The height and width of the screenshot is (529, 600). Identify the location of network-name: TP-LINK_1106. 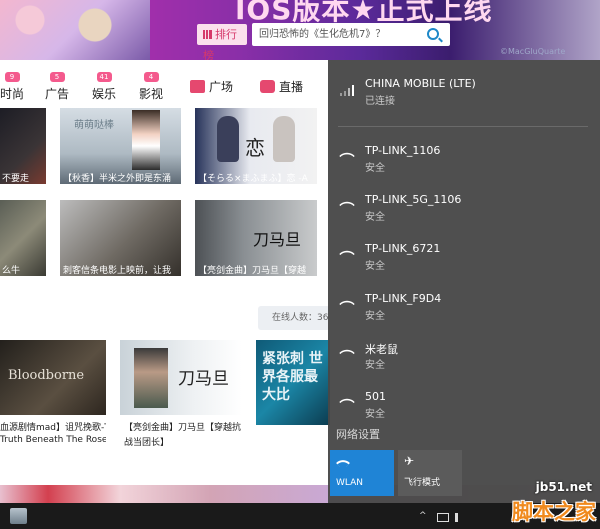
(403, 150).